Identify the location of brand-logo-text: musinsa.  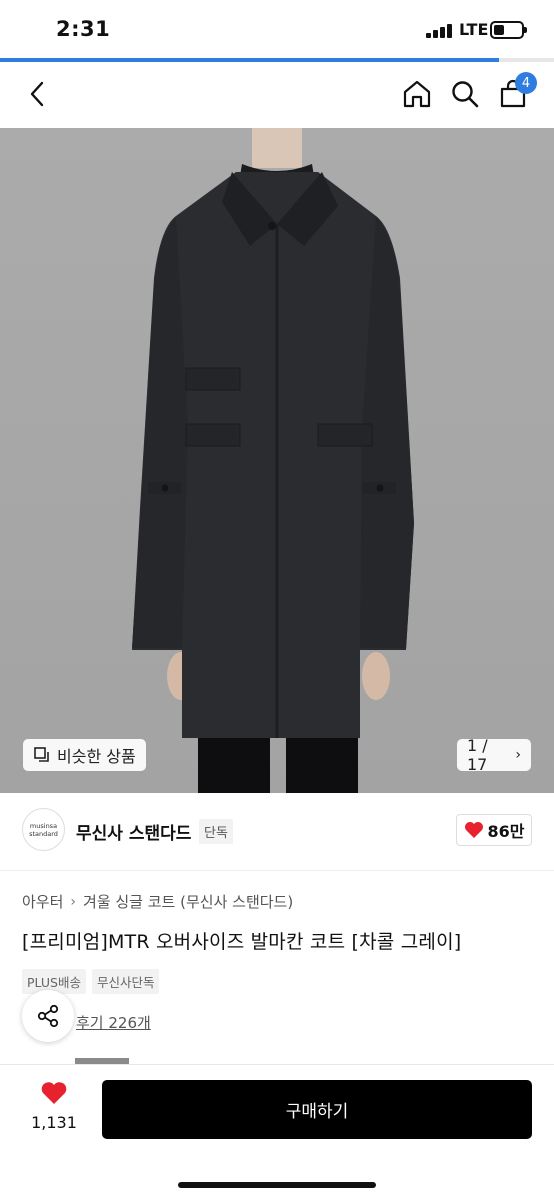
(43, 825).